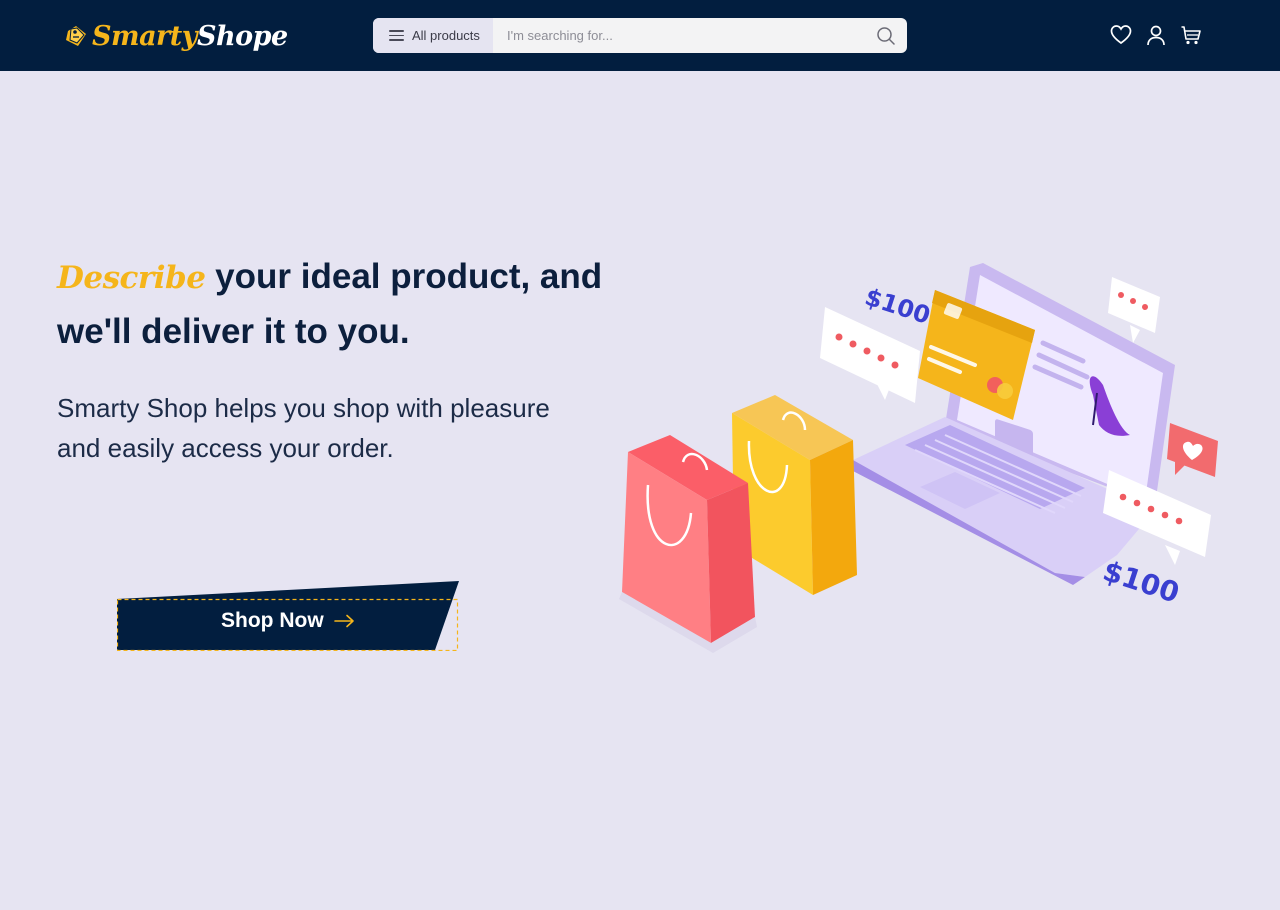 The width and height of the screenshot is (1280, 910). I want to click on search-button, so click(886, 35).